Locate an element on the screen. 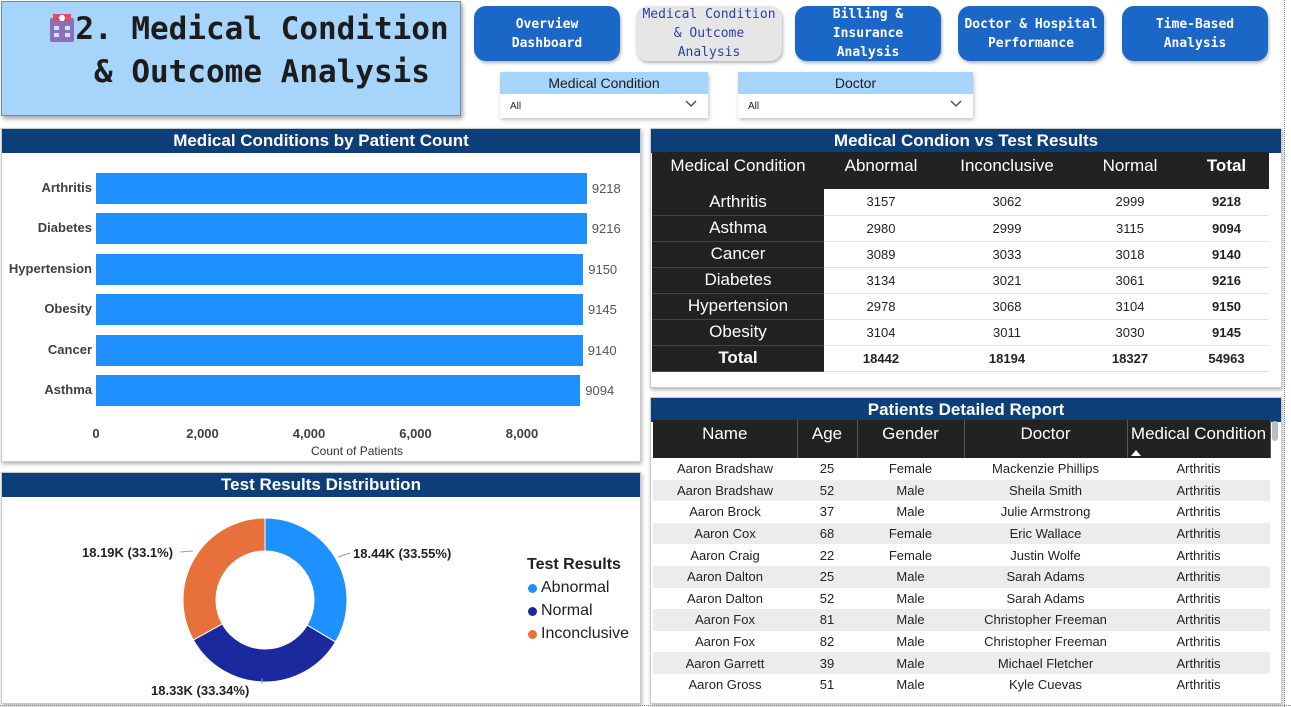 This screenshot has width=1291, height=707. donut-slice-inconclusive is located at coordinates (224, 579).